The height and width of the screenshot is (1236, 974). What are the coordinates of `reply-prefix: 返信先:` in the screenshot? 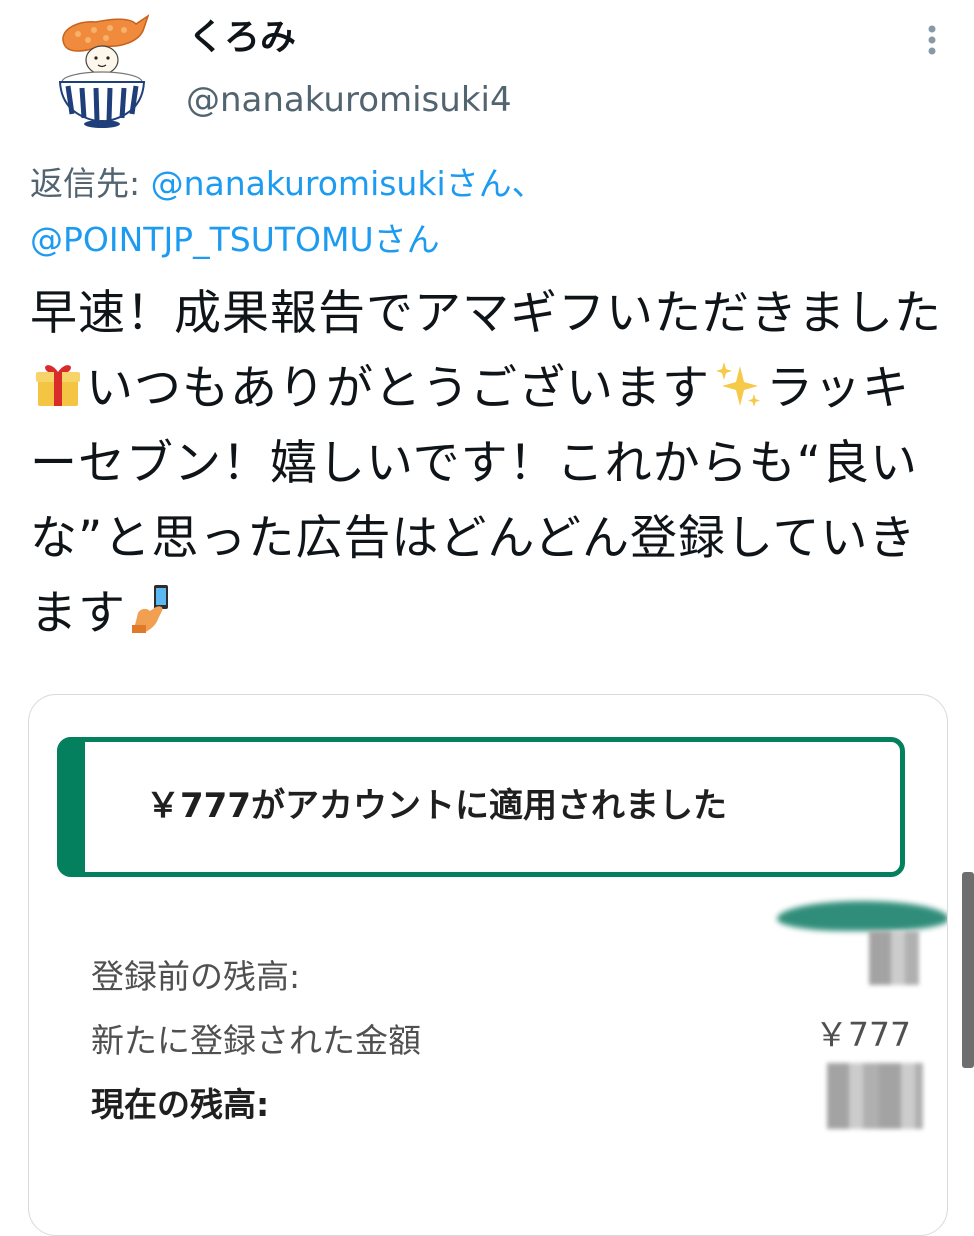 It's located at (90, 183).